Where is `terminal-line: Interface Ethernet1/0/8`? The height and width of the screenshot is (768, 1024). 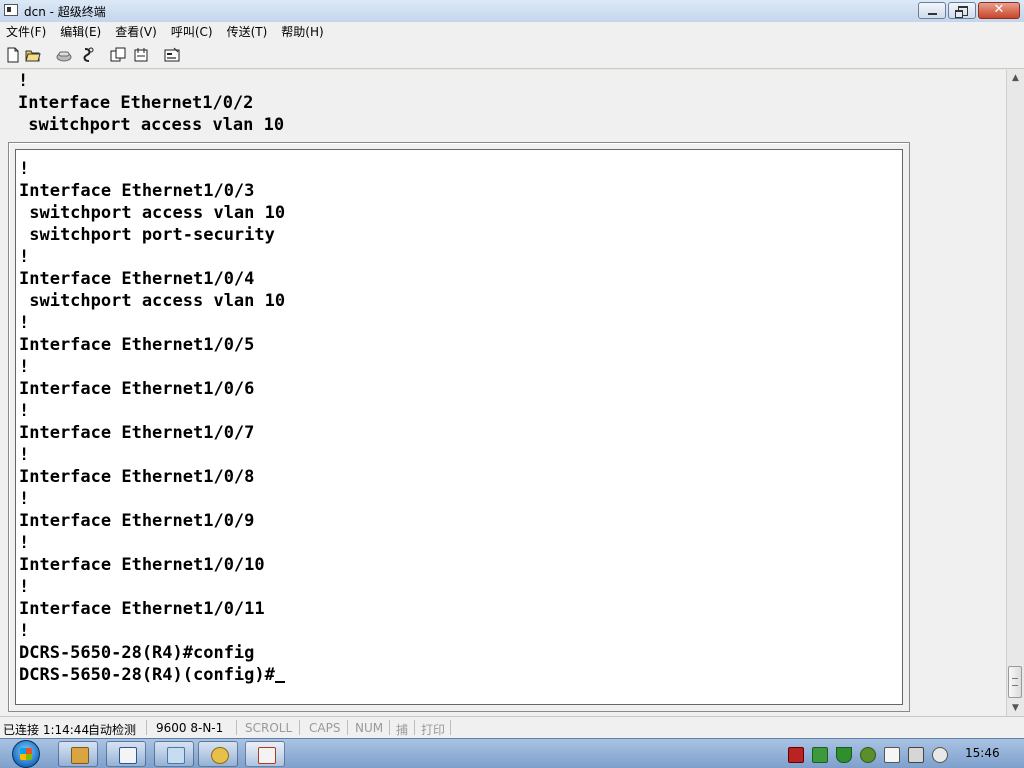
terminal-line: Interface Ethernet1/0/8 is located at coordinates (137, 477).